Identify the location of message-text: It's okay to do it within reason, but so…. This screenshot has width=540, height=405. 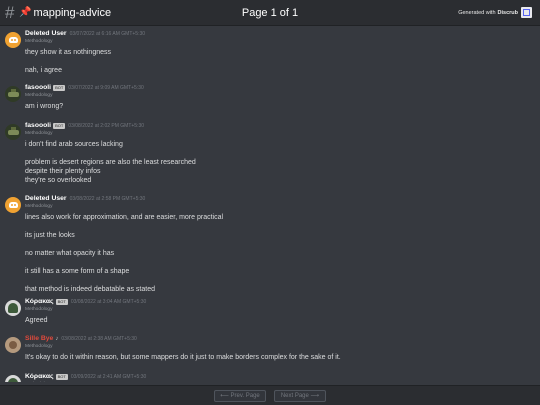
(183, 357).